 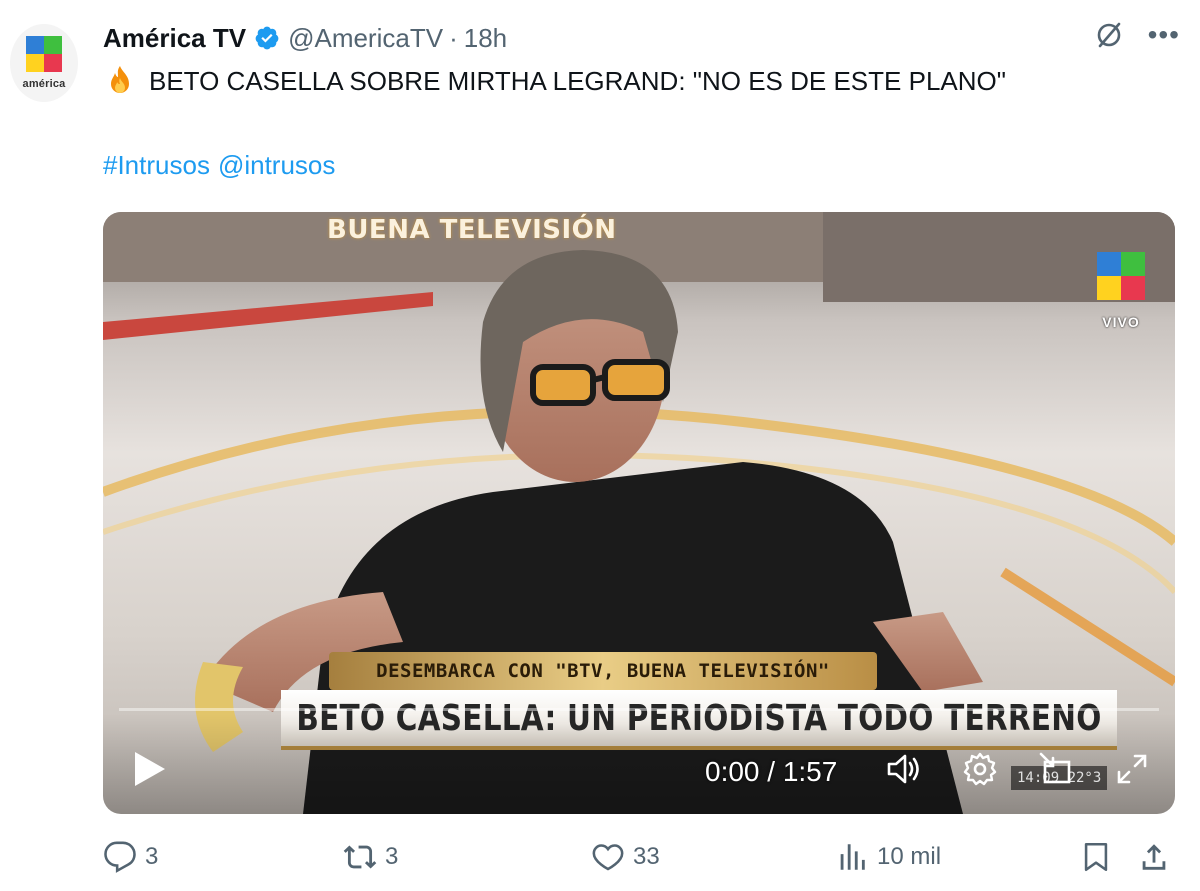 What do you see at coordinates (639, 709) in the screenshot?
I see `progress-bar` at bounding box center [639, 709].